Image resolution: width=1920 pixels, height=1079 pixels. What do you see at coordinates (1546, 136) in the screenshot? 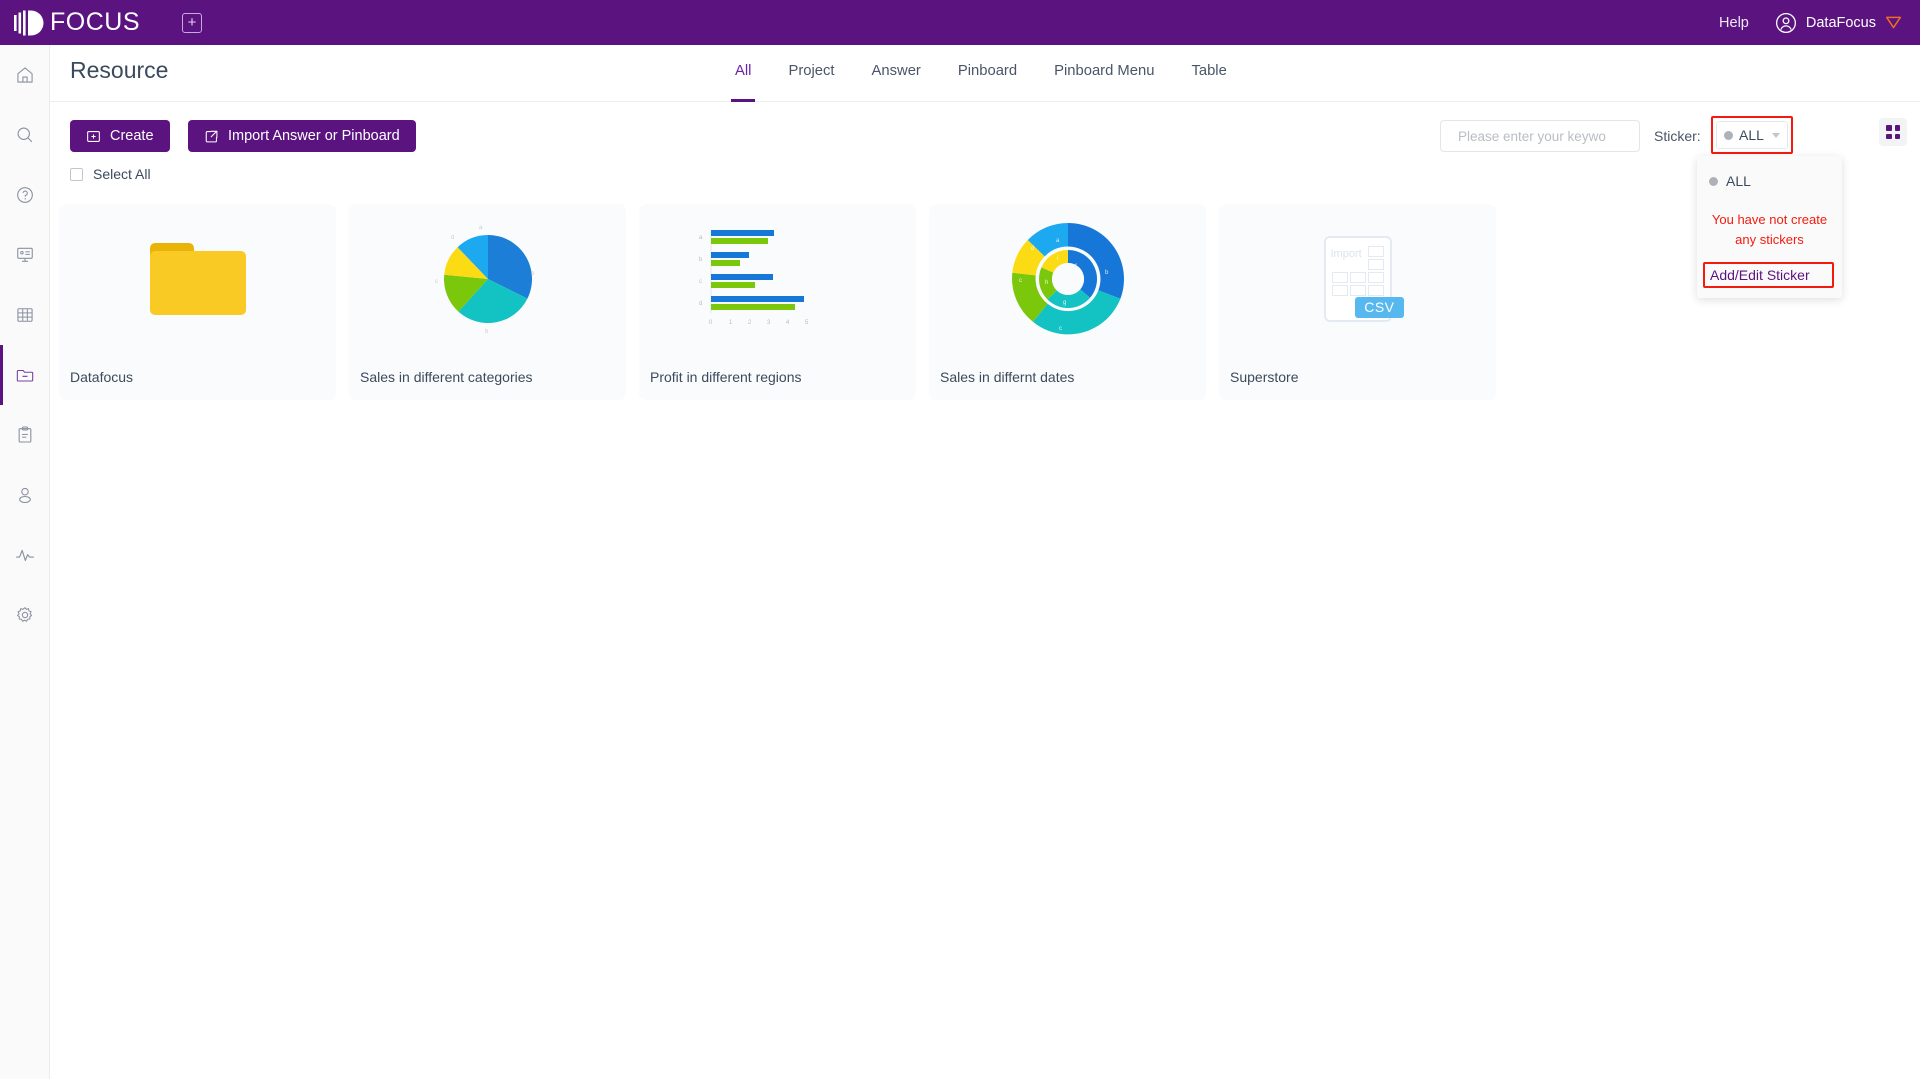
I see `search-input` at bounding box center [1546, 136].